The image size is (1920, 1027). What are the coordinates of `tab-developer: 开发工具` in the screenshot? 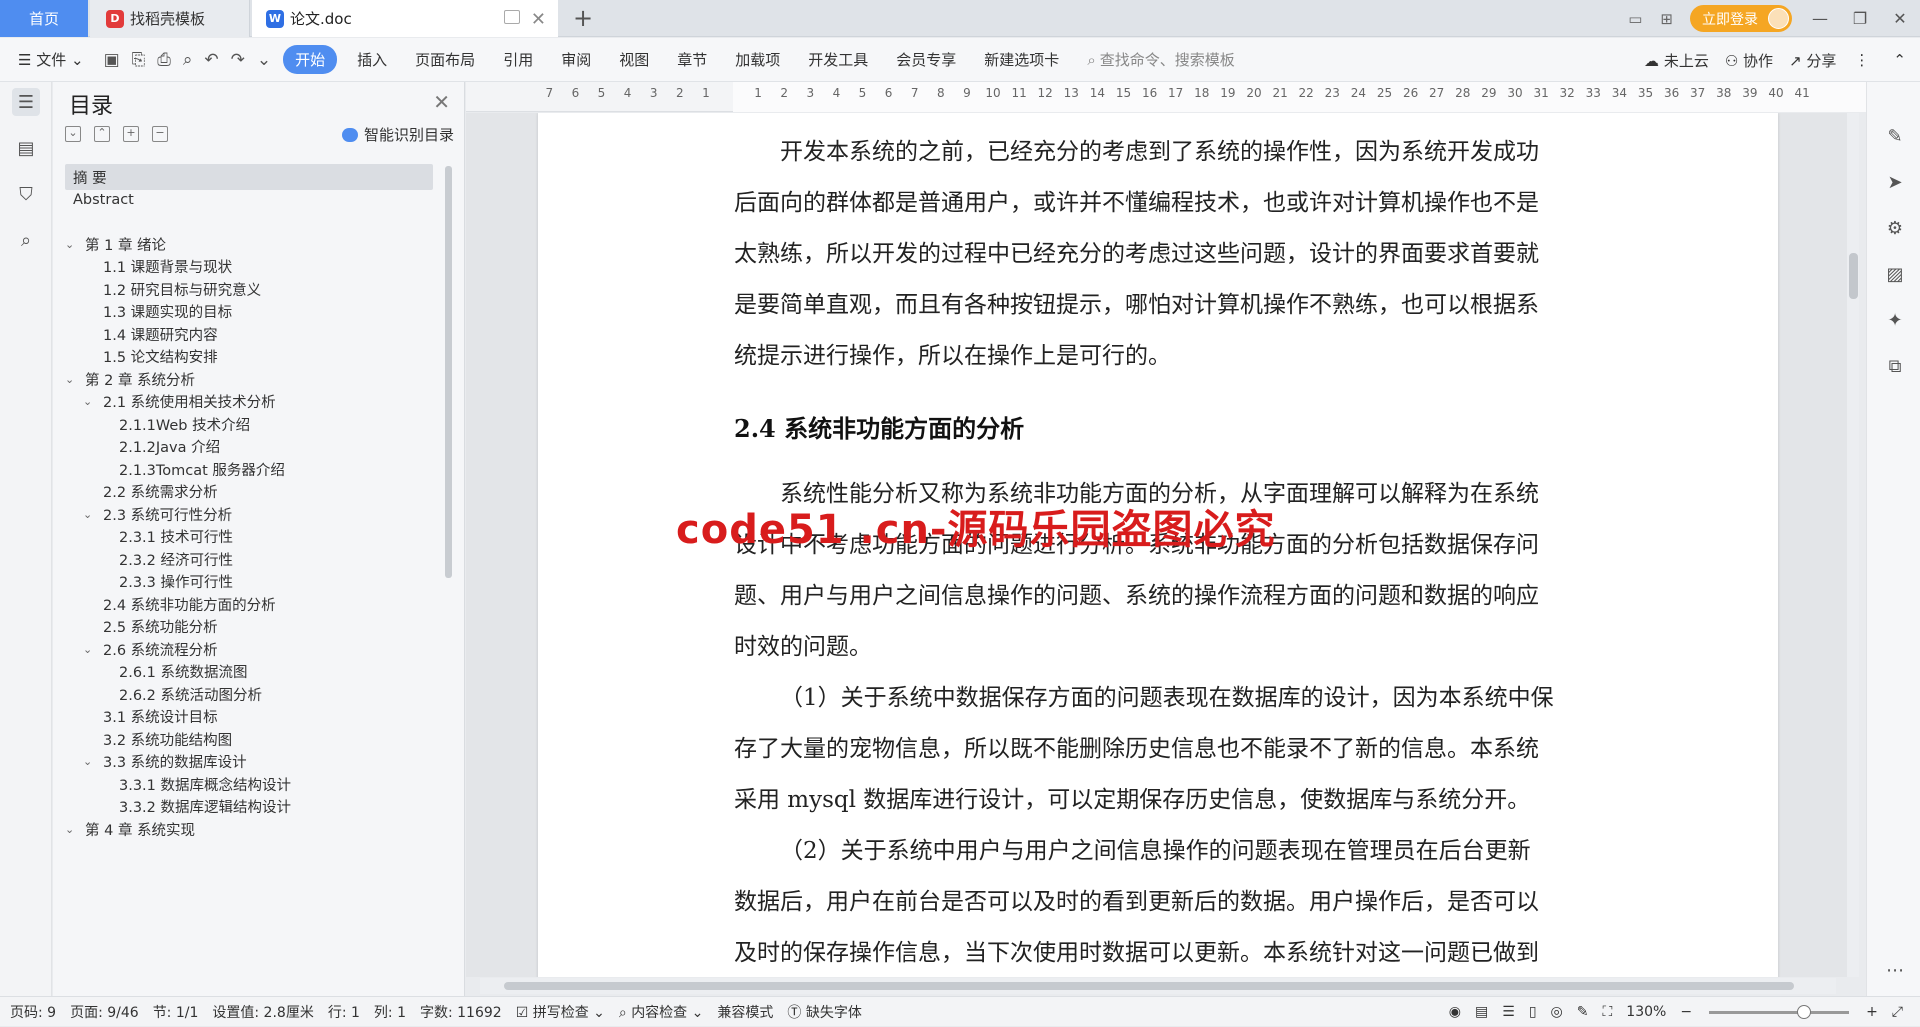 It's located at (838, 59).